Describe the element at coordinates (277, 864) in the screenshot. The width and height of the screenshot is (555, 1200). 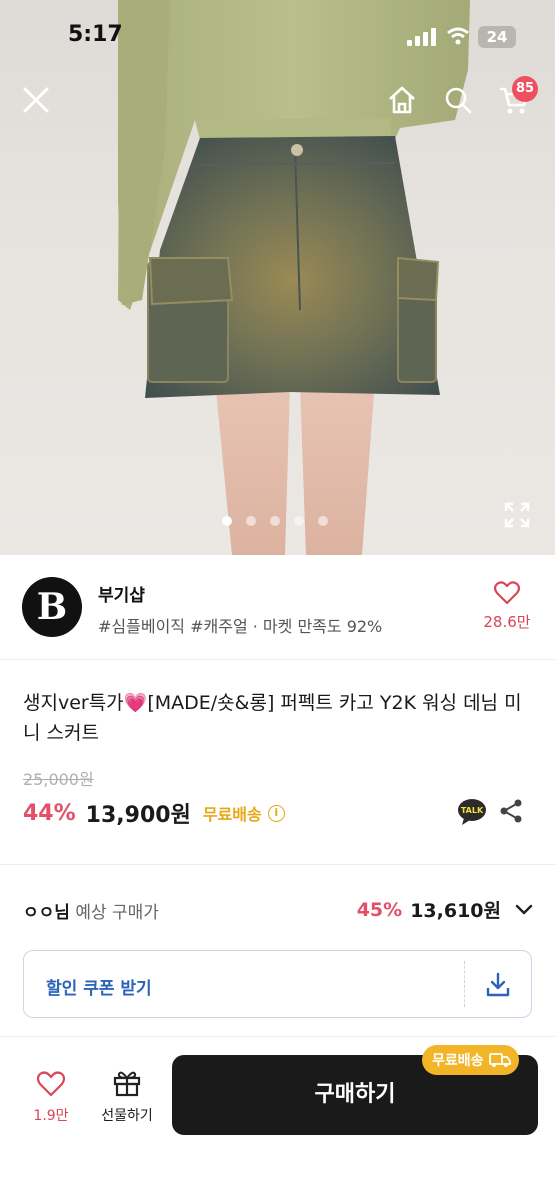
I see `section-divider` at that location.